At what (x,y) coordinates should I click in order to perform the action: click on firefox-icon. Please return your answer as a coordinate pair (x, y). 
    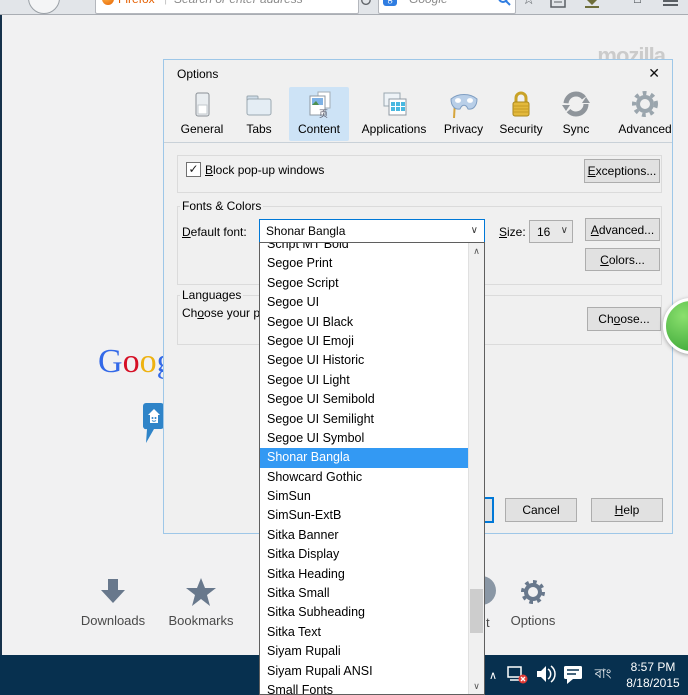
    Looking at the image, I should click on (108, 2).